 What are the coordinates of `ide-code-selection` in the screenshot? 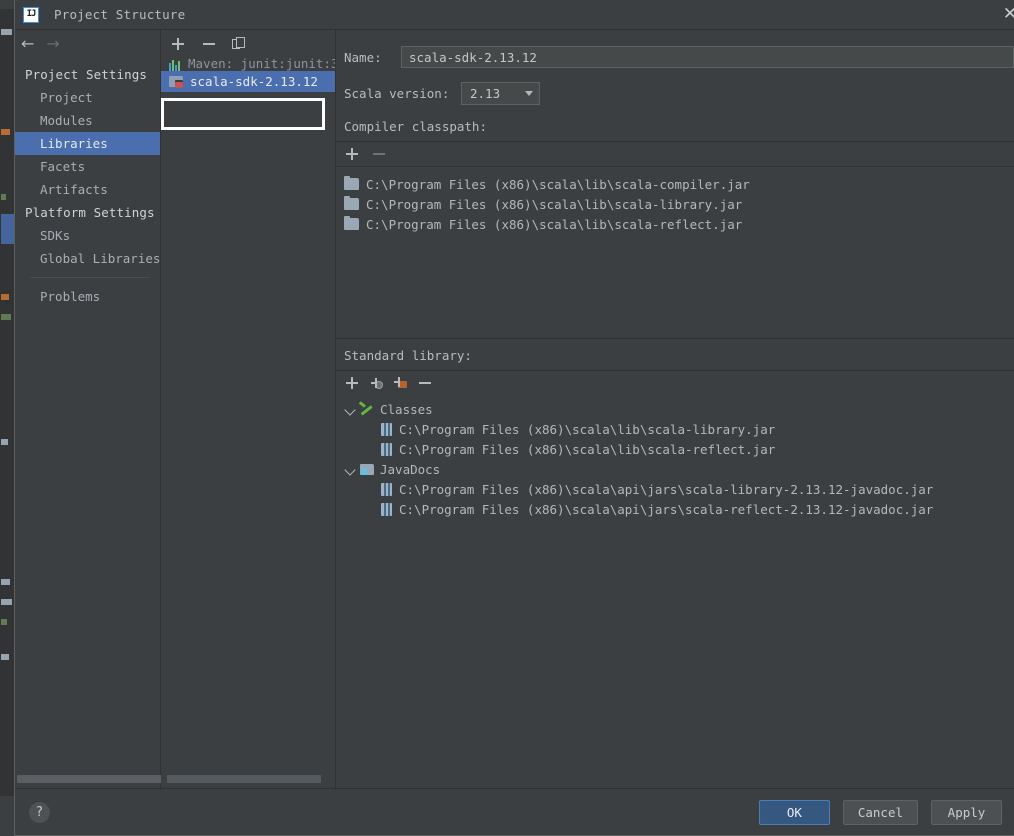 It's located at (7, 229).